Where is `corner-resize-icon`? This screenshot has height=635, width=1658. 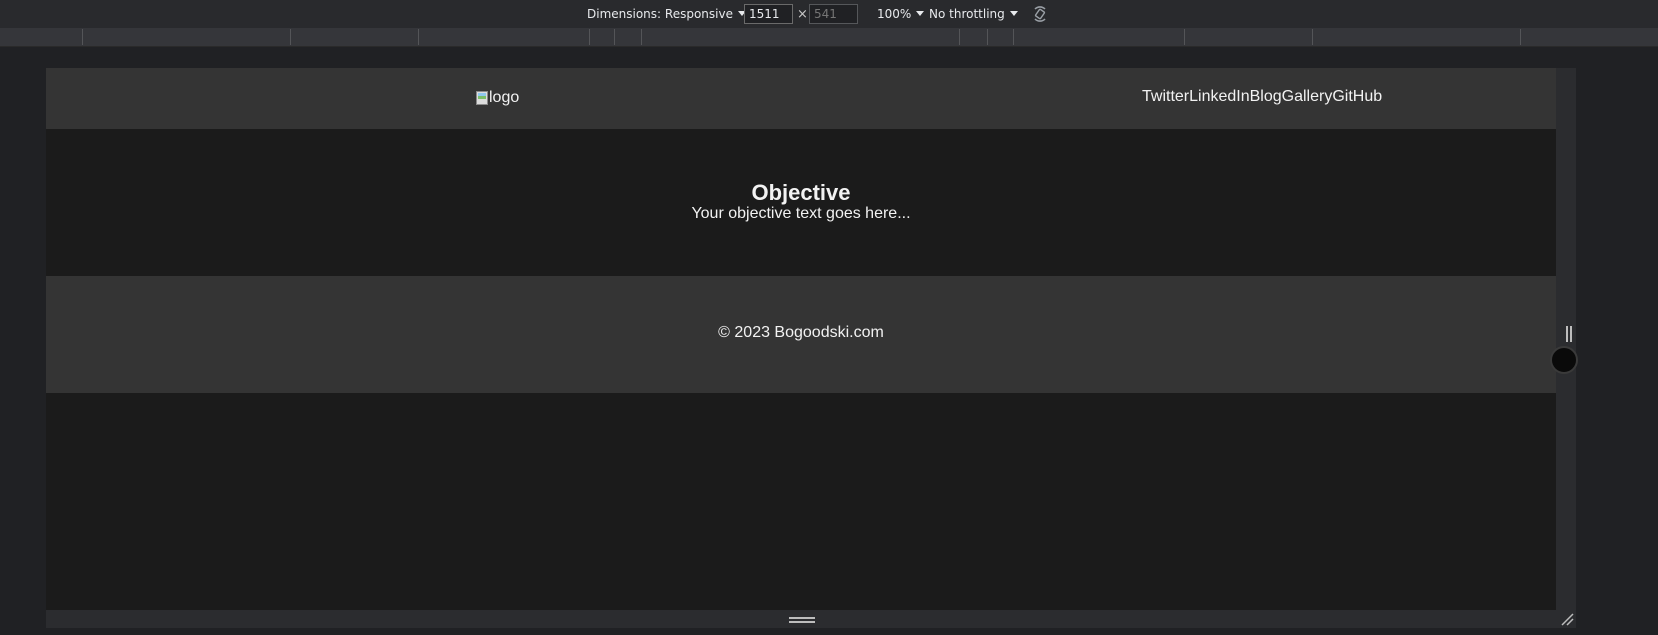
corner-resize-icon is located at coordinates (1567, 619).